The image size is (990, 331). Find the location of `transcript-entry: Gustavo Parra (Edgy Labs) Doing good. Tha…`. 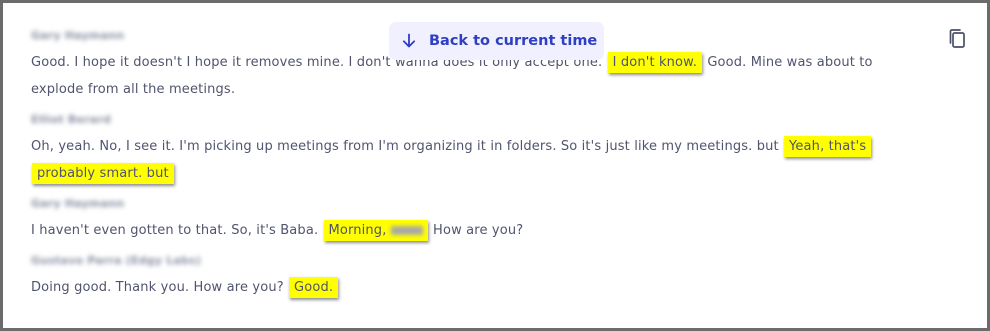

transcript-entry: Gustavo Parra (Edgy Labs) Doing good. Tha… is located at coordinates (476, 277).